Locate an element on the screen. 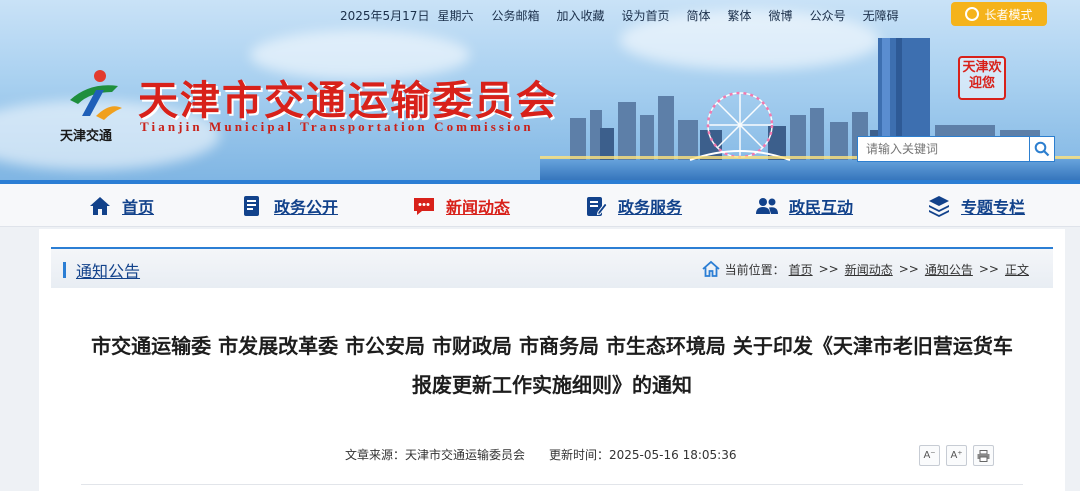 Image resolution: width=1080 pixels, height=491 pixels. current-date: 2025年5月17日 is located at coordinates (385, 15).